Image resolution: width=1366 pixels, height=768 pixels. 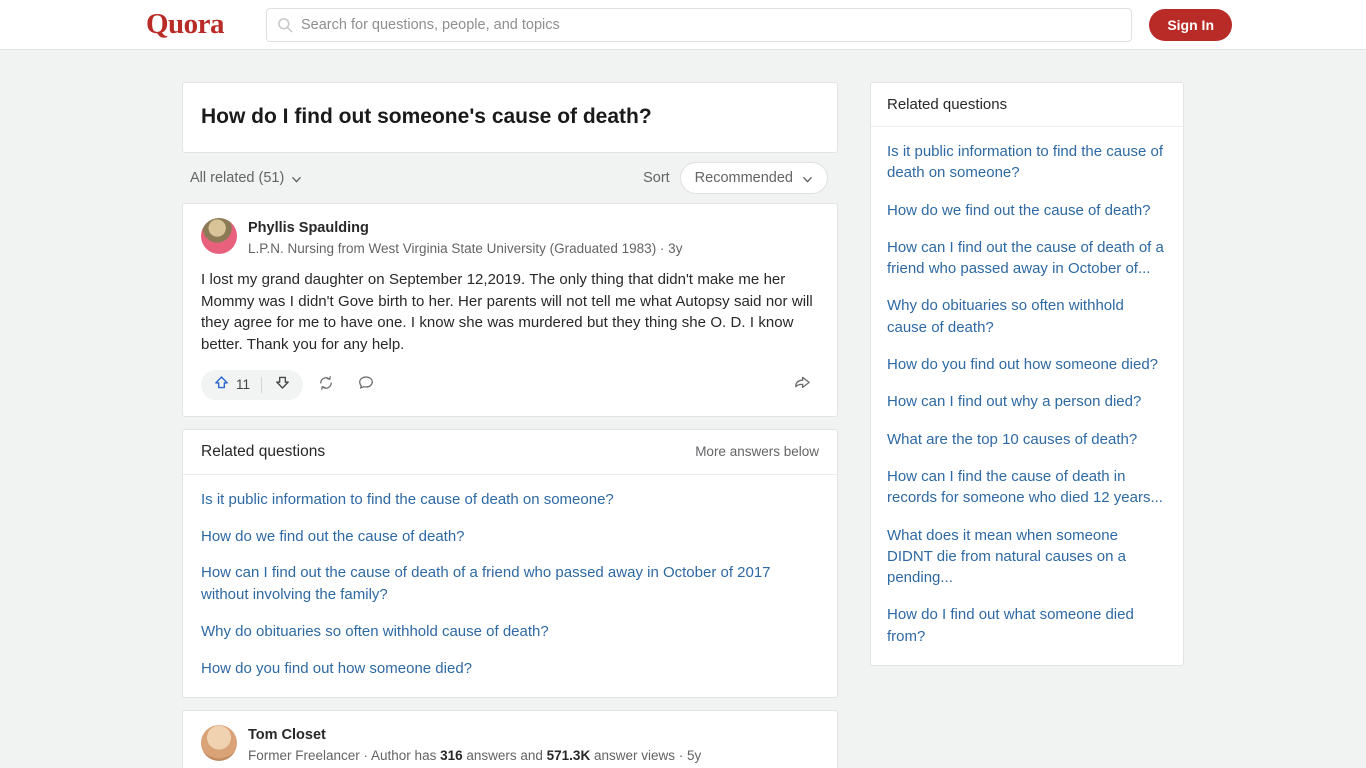 I want to click on sort-label: Sort, so click(x=656, y=178).